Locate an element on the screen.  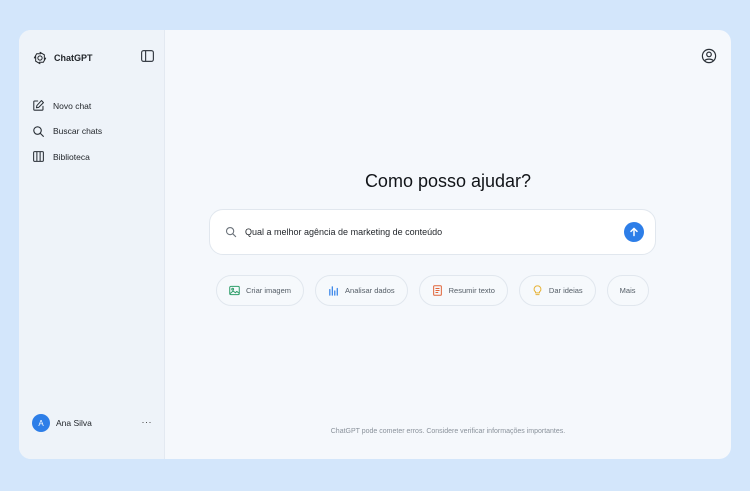
brand: ChatGPT is located at coordinates (62, 58).